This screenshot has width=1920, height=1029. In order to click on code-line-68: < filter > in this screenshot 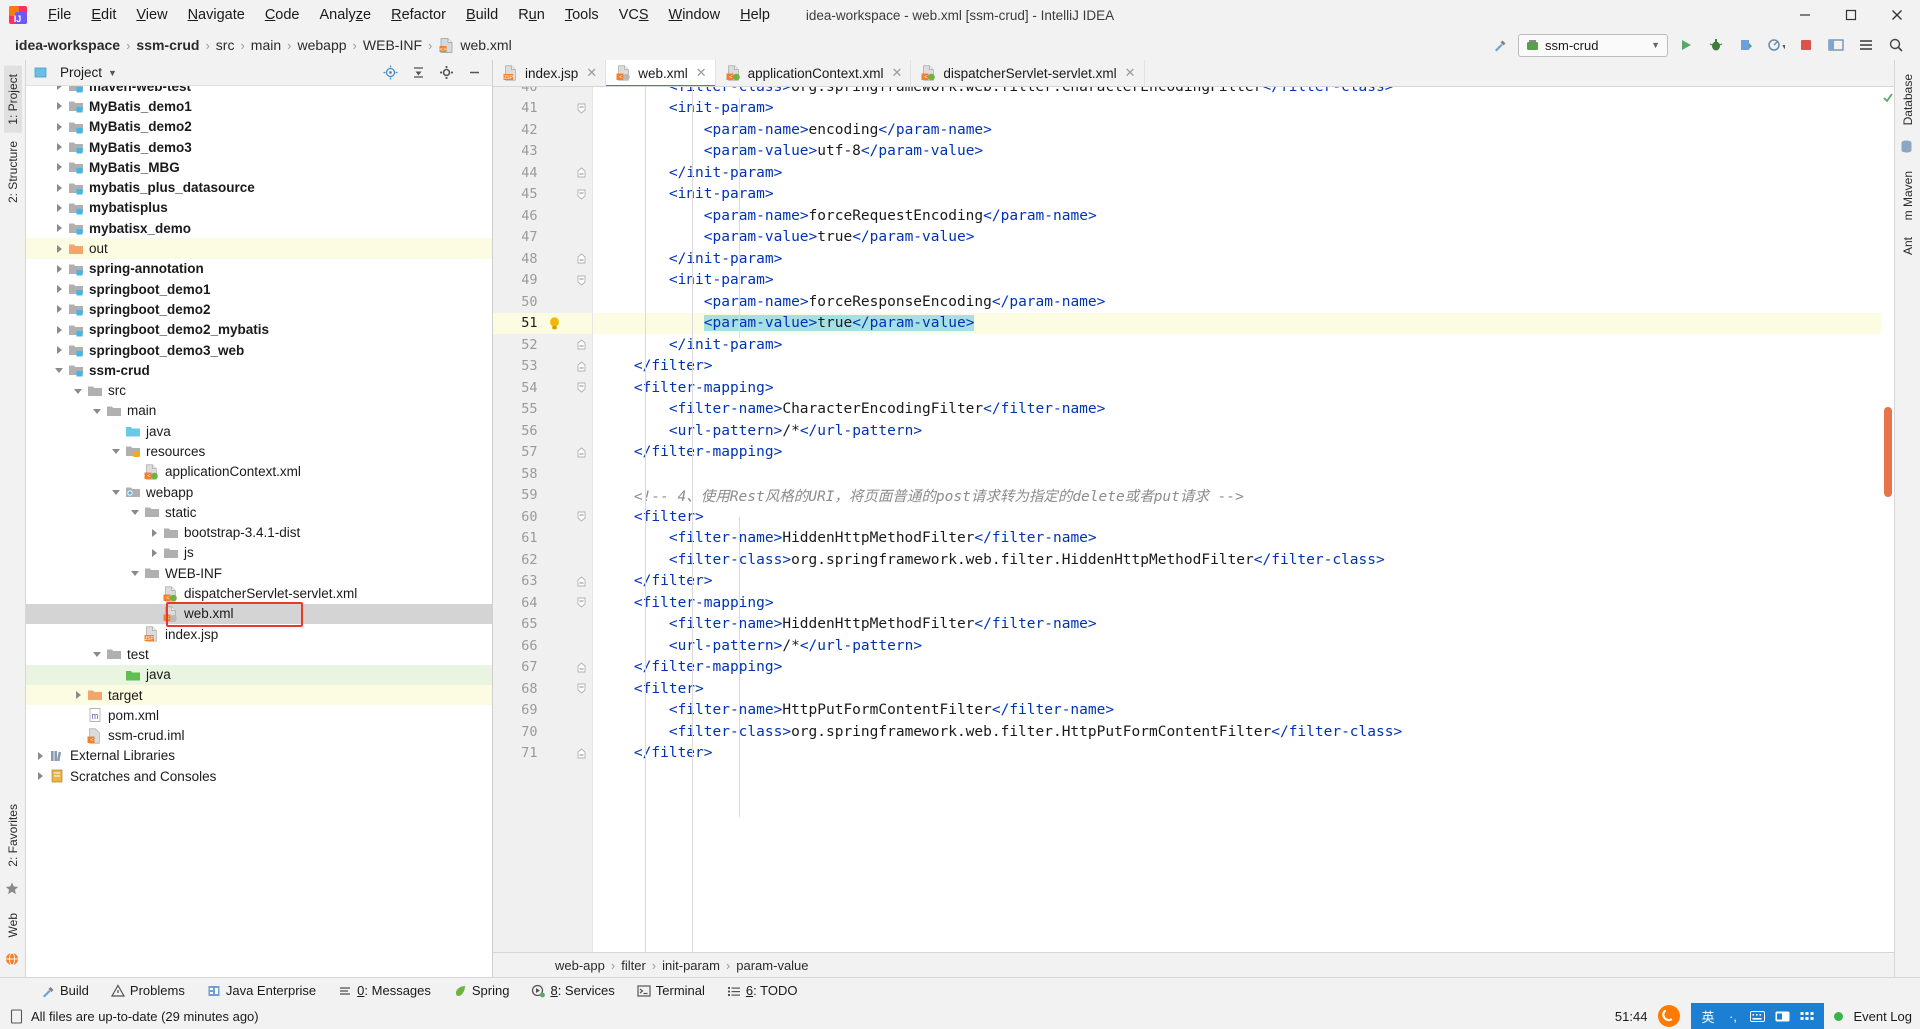, I will do `click(1237, 689)`.